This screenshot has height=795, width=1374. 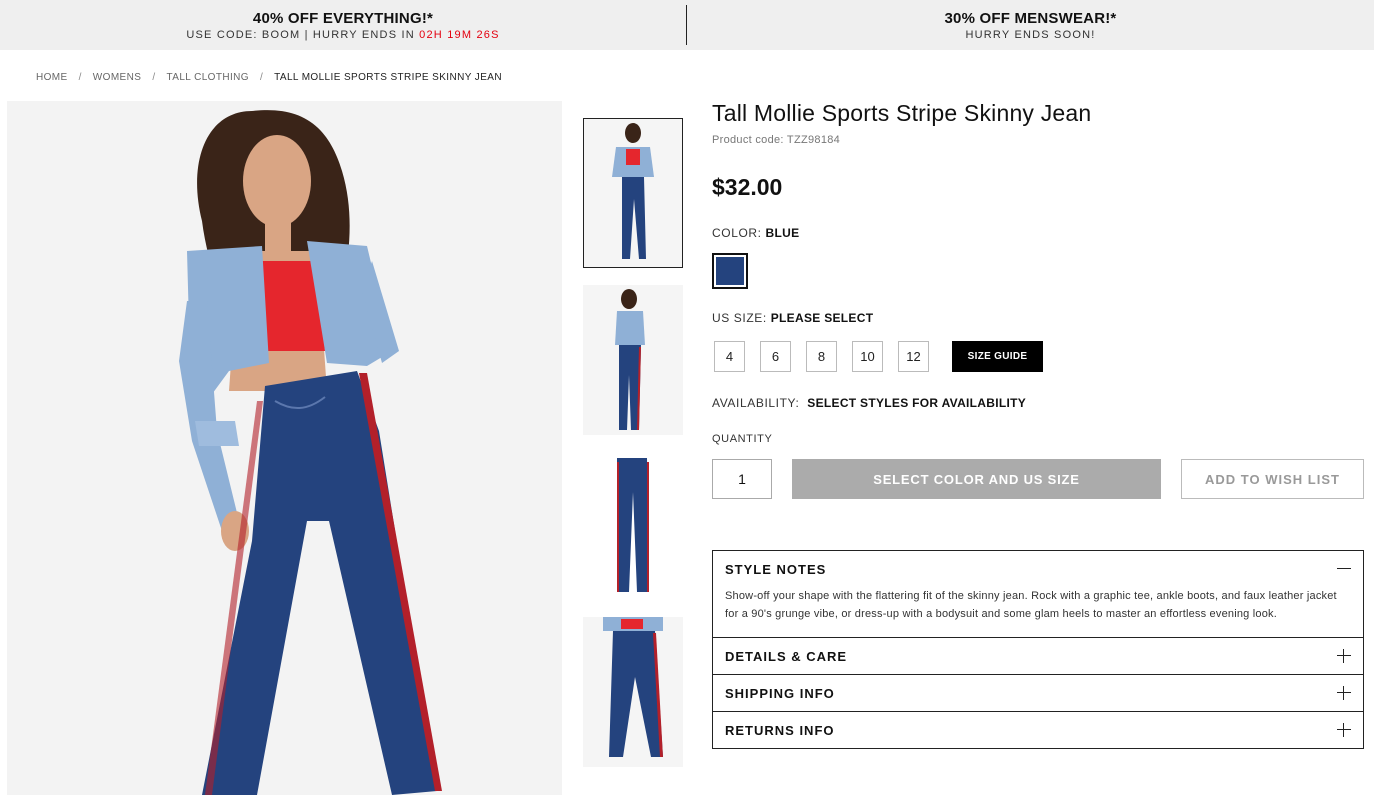 I want to click on promo-everything-title: 40% OFF EVERYTHING!*, so click(x=343, y=18).